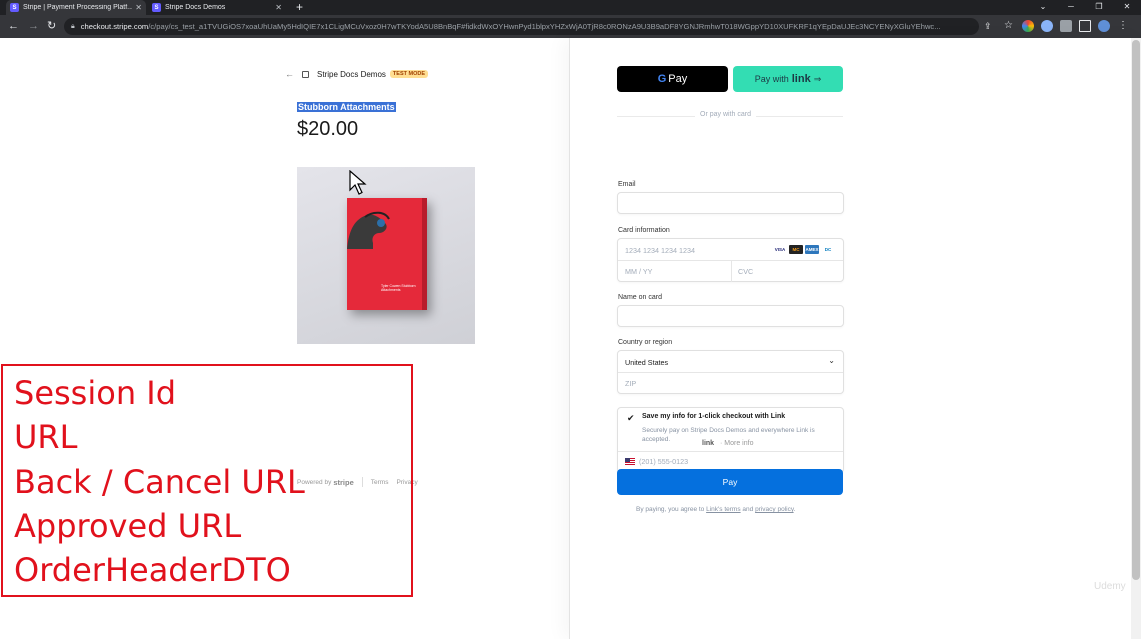 This screenshot has width=1141, height=639. What do you see at coordinates (1043, 7) in the screenshot?
I see `tab-search-button: ⌄` at bounding box center [1043, 7].